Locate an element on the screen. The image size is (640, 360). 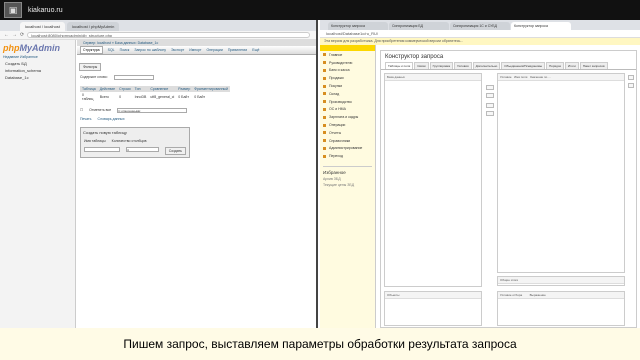
move-down-button is located at coordinates (631, 85).